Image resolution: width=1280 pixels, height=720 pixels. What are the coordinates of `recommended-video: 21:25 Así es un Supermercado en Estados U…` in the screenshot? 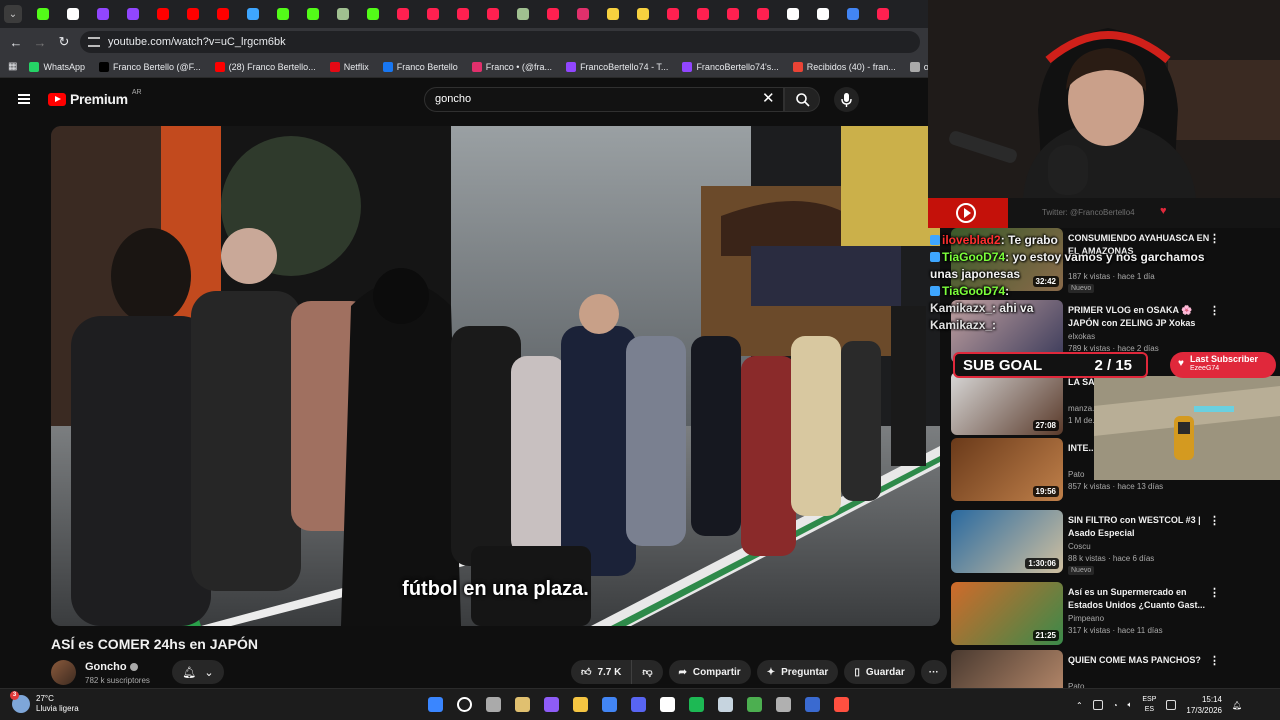 It's located at (1111, 615).